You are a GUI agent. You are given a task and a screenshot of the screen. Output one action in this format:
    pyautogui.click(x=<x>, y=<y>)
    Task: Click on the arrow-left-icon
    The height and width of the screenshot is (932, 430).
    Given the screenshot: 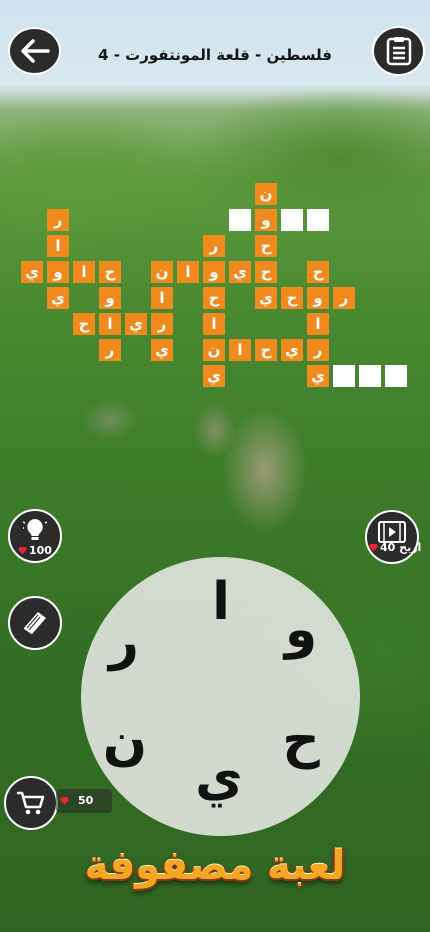 What is the action you would take?
    pyautogui.click(x=35, y=51)
    